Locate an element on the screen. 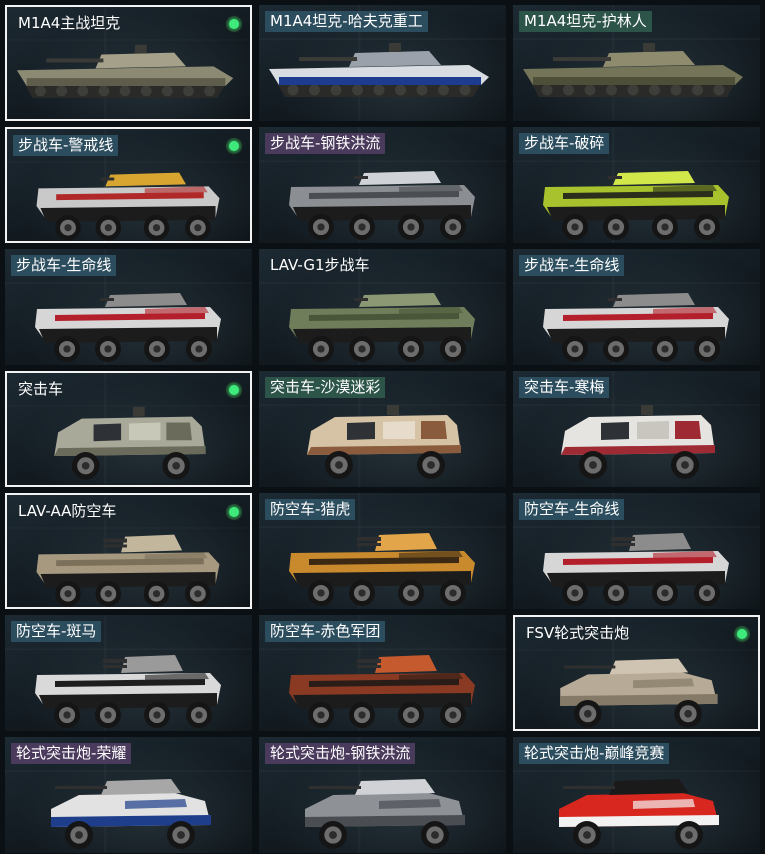  vehicle-skin-card: 突击车-寒梅 is located at coordinates (636, 429).